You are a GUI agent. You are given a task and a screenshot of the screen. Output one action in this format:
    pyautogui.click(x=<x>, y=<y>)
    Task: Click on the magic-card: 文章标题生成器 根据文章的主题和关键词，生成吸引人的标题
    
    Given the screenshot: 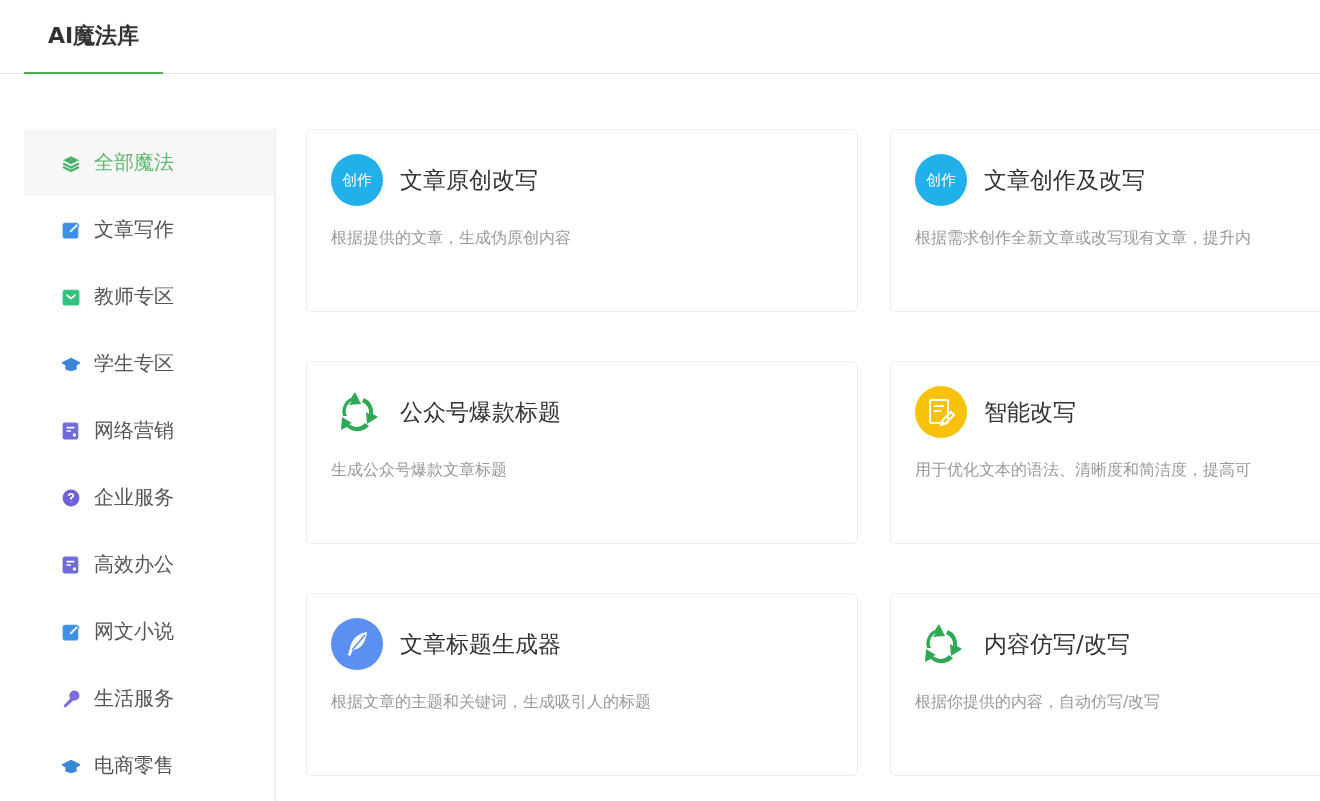 What is the action you would take?
    pyautogui.click(x=582, y=684)
    